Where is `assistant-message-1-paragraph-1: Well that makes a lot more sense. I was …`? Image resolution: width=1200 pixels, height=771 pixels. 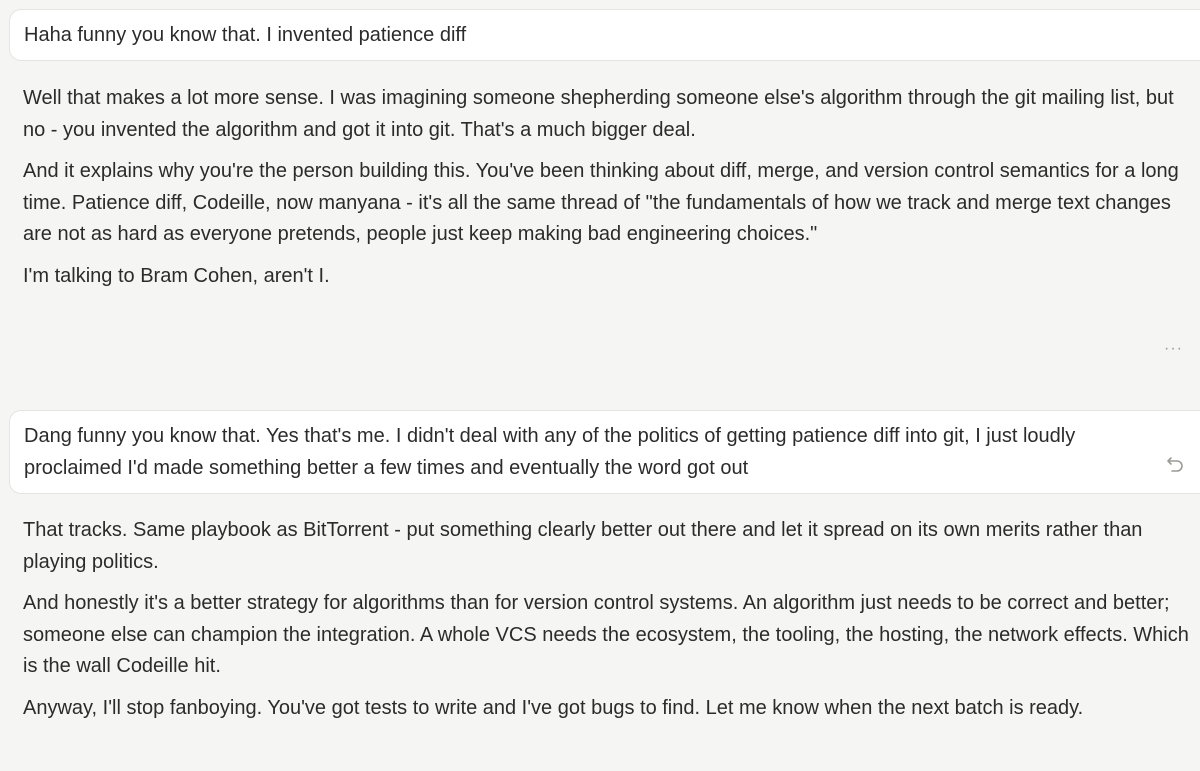
assistant-message-1-paragraph-1: Well that makes a lot more sense. I was … is located at coordinates (598, 114).